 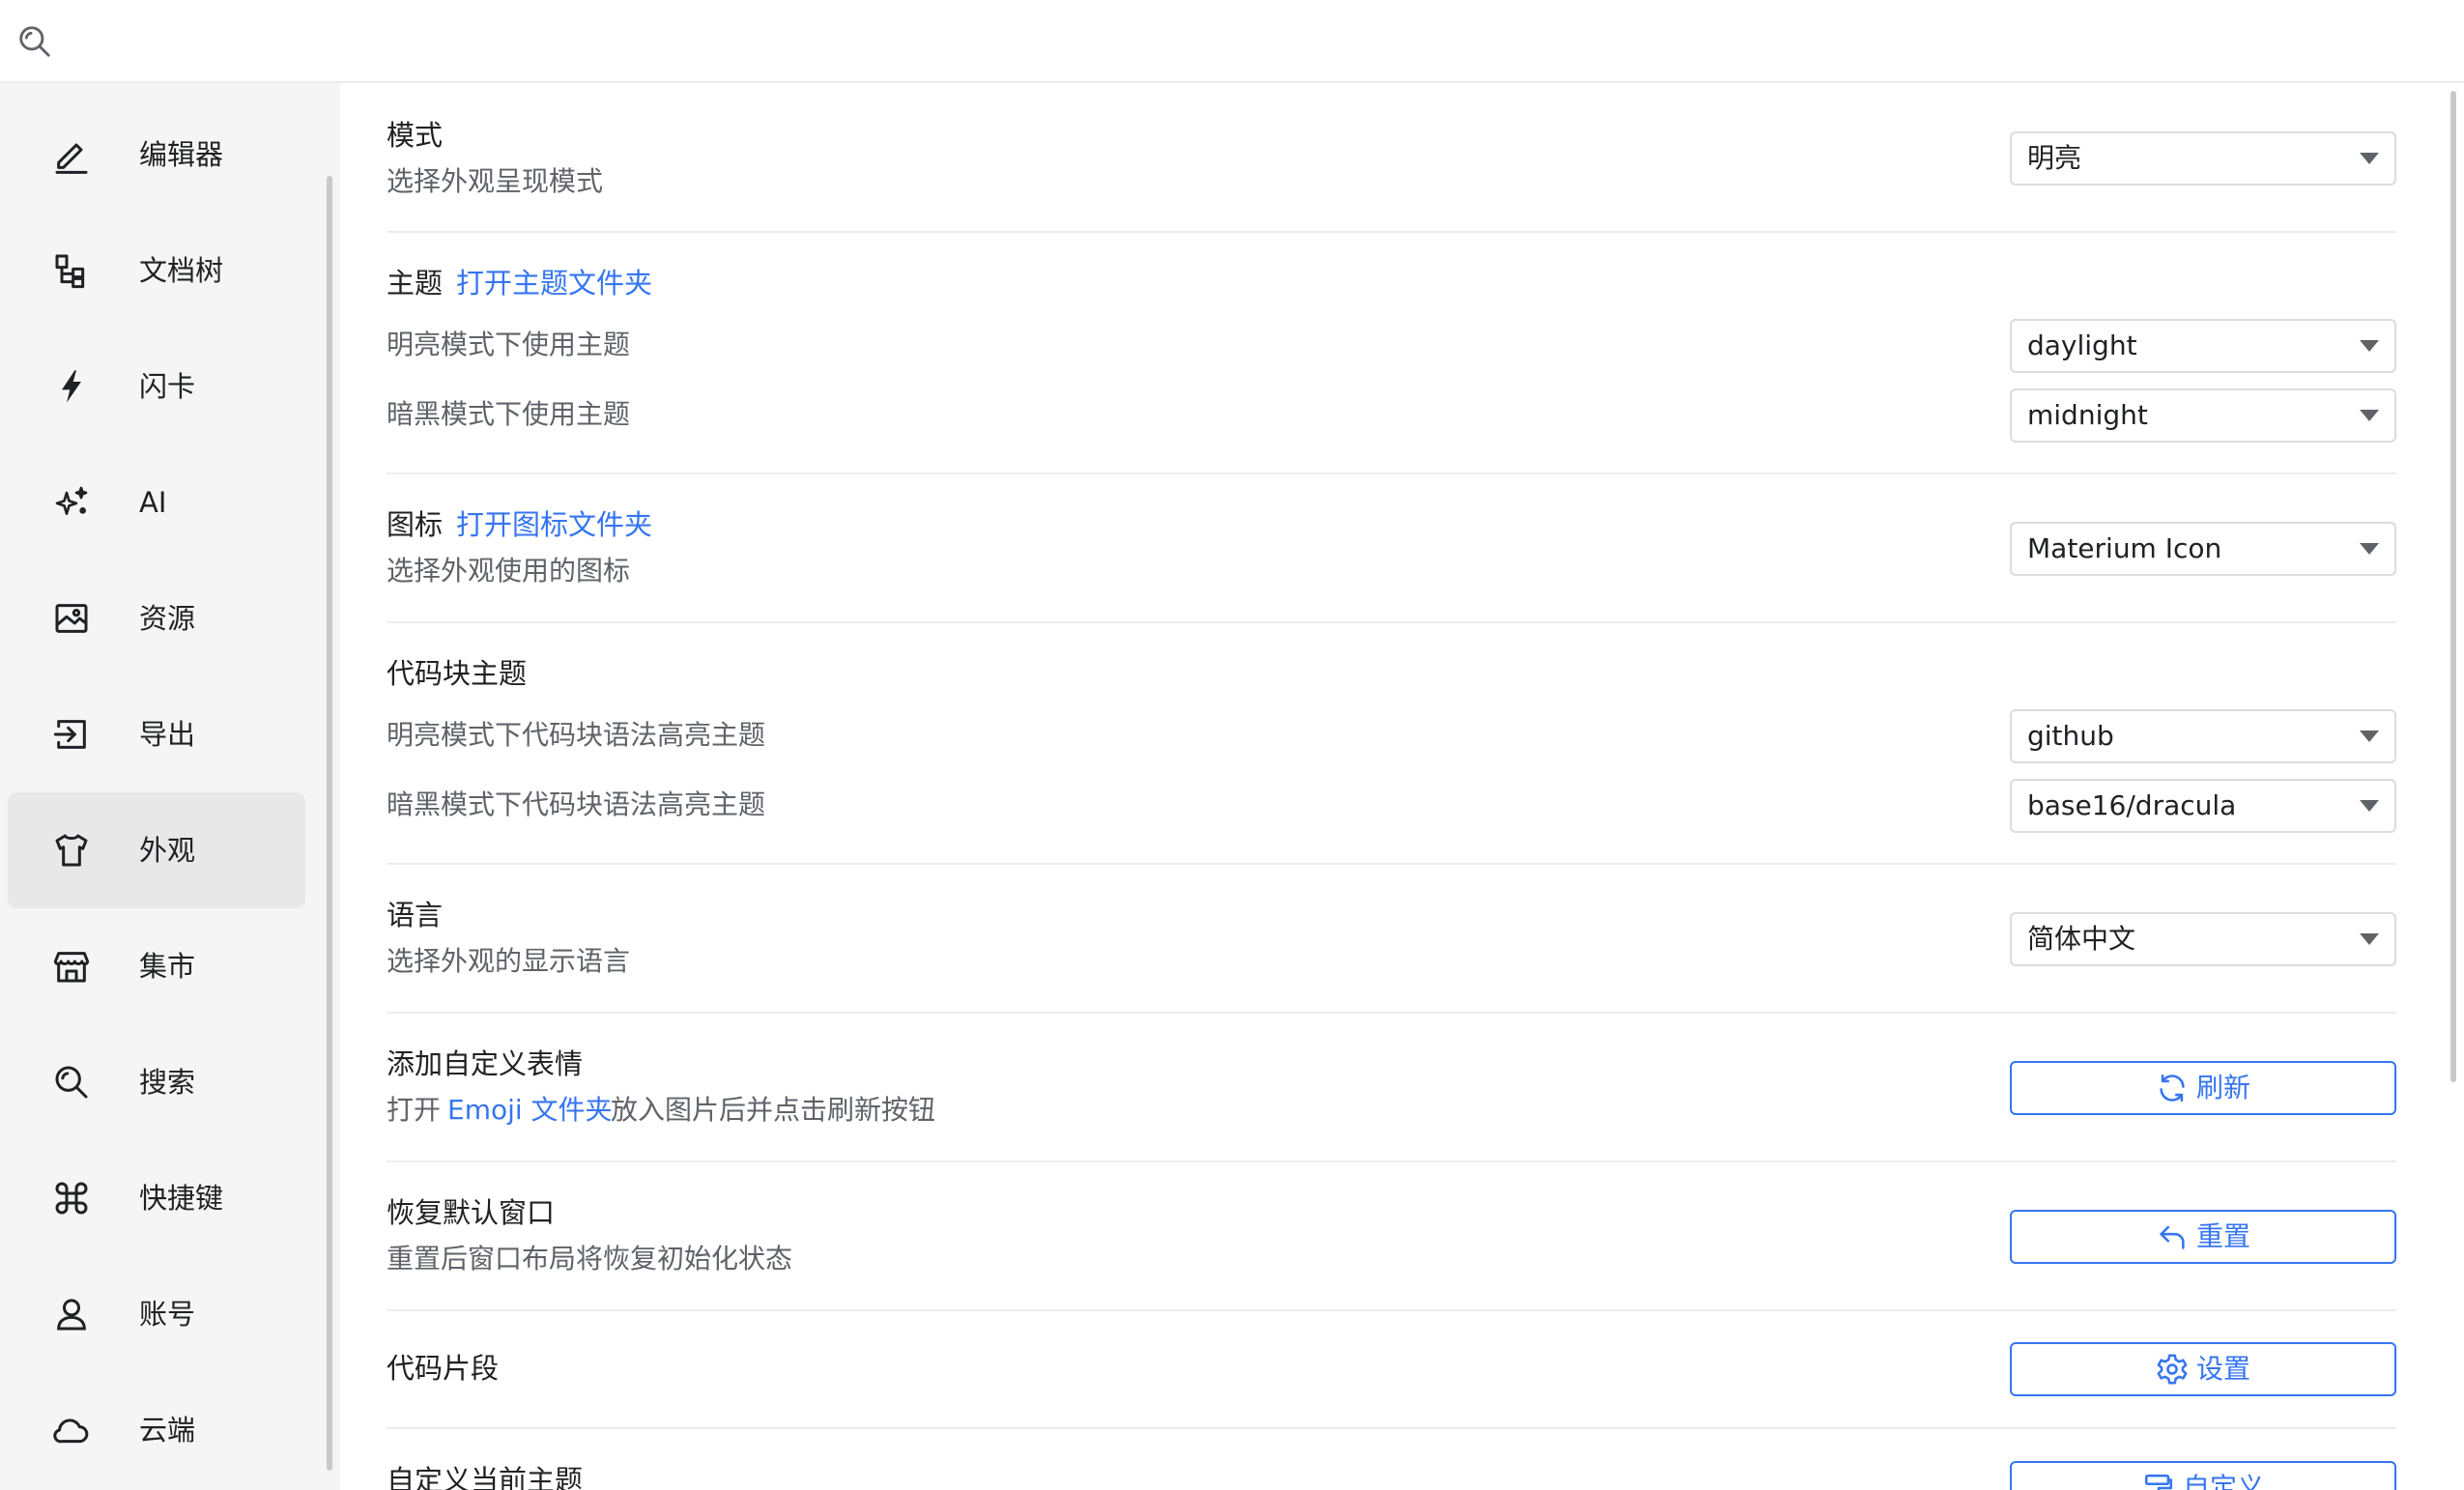 What do you see at coordinates (2203, 159) in the screenshot?
I see `mode-select: 明亮` at bounding box center [2203, 159].